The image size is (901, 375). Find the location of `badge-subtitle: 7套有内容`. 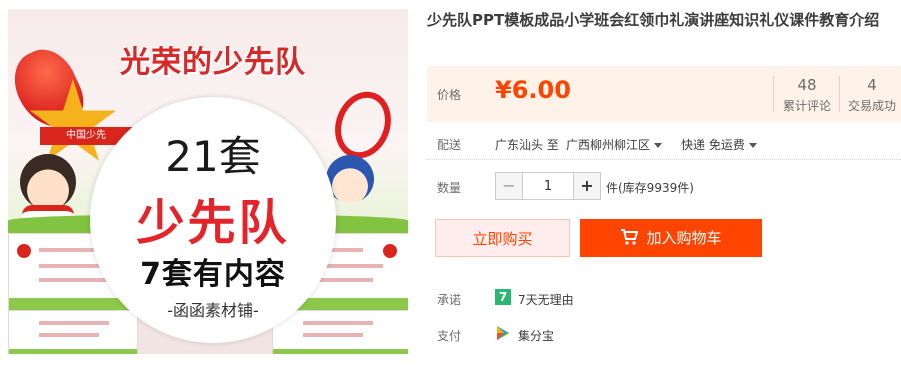

badge-subtitle: 7套有内容 is located at coordinates (213, 274).